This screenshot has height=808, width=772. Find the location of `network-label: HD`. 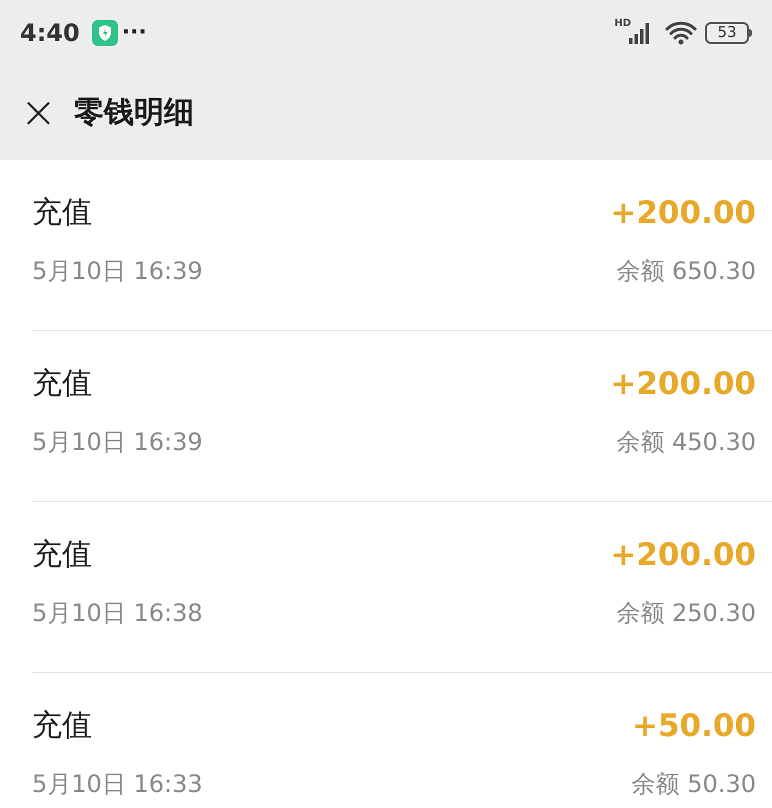

network-label: HD is located at coordinates (622, 24).